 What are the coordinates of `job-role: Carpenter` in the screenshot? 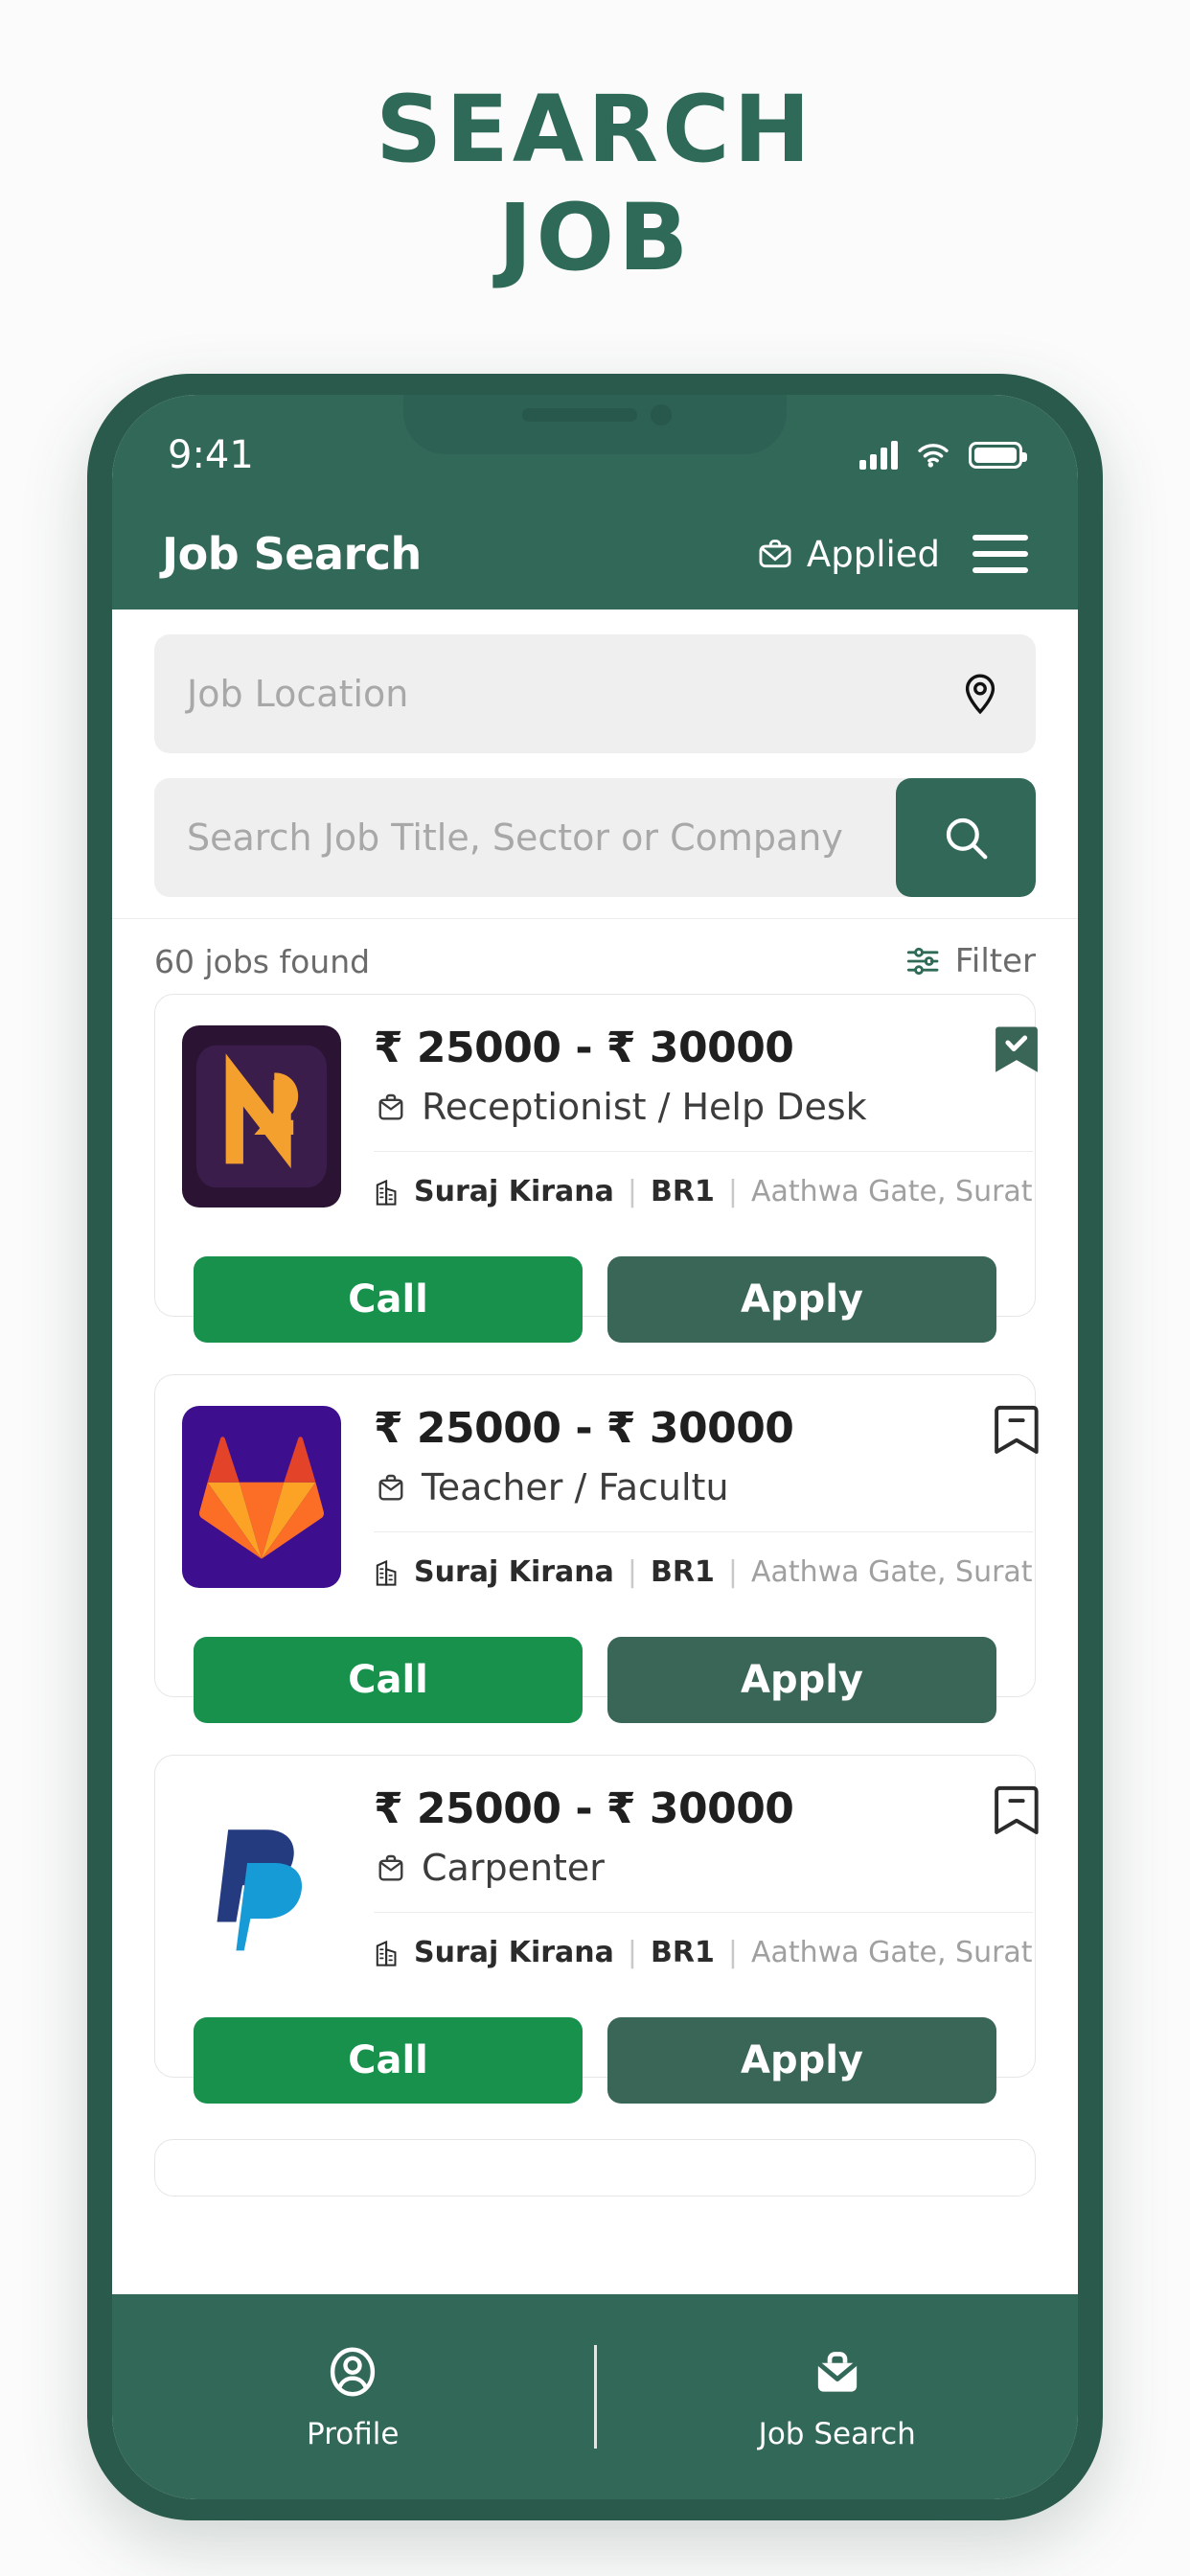 It's located at (703, 1868).